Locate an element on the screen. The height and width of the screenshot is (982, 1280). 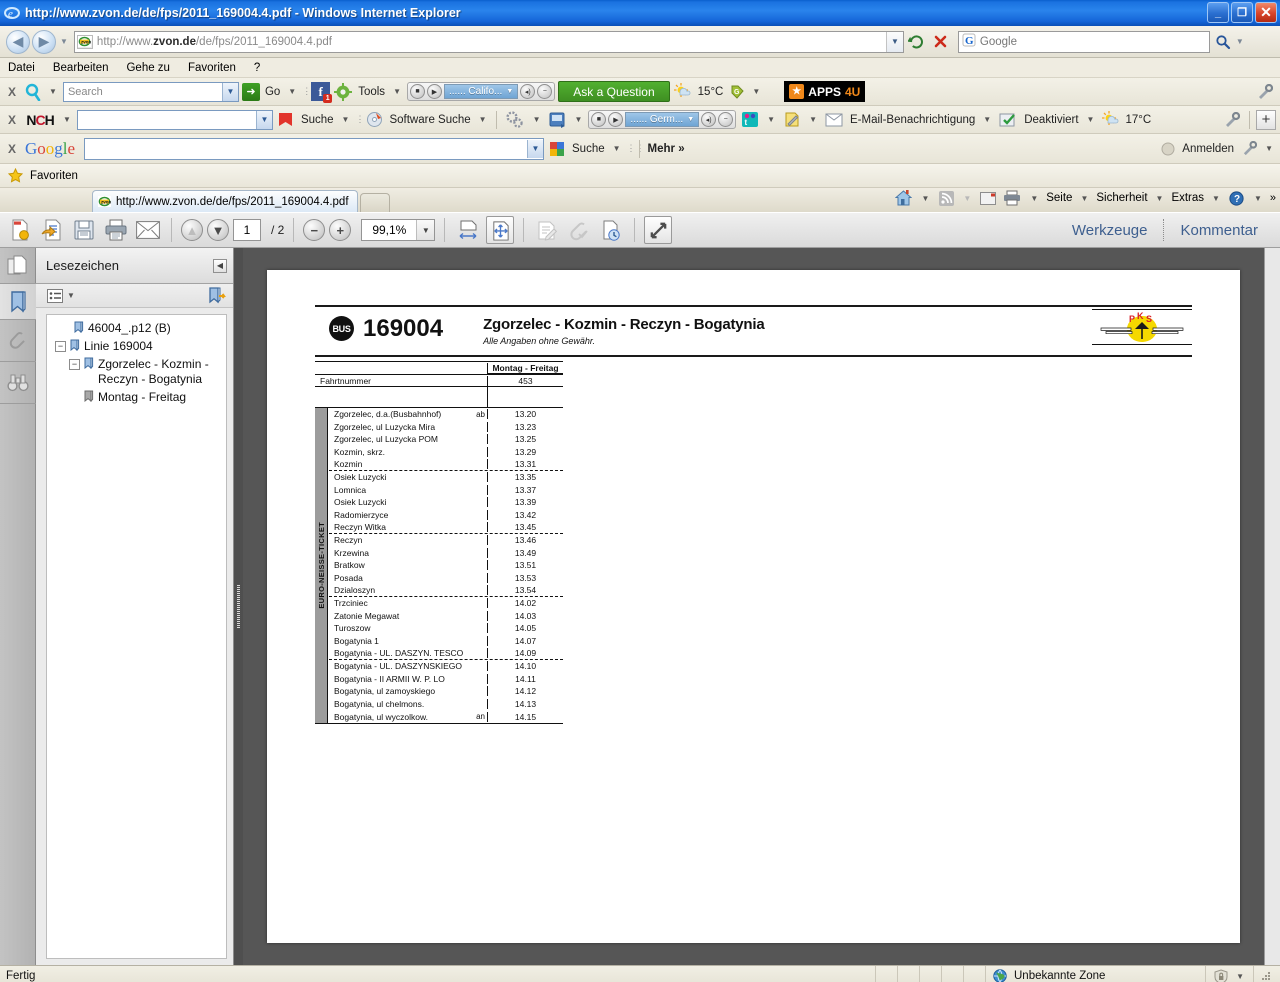
software-suche-caret: ▼ is located at coordinates (483, 119).